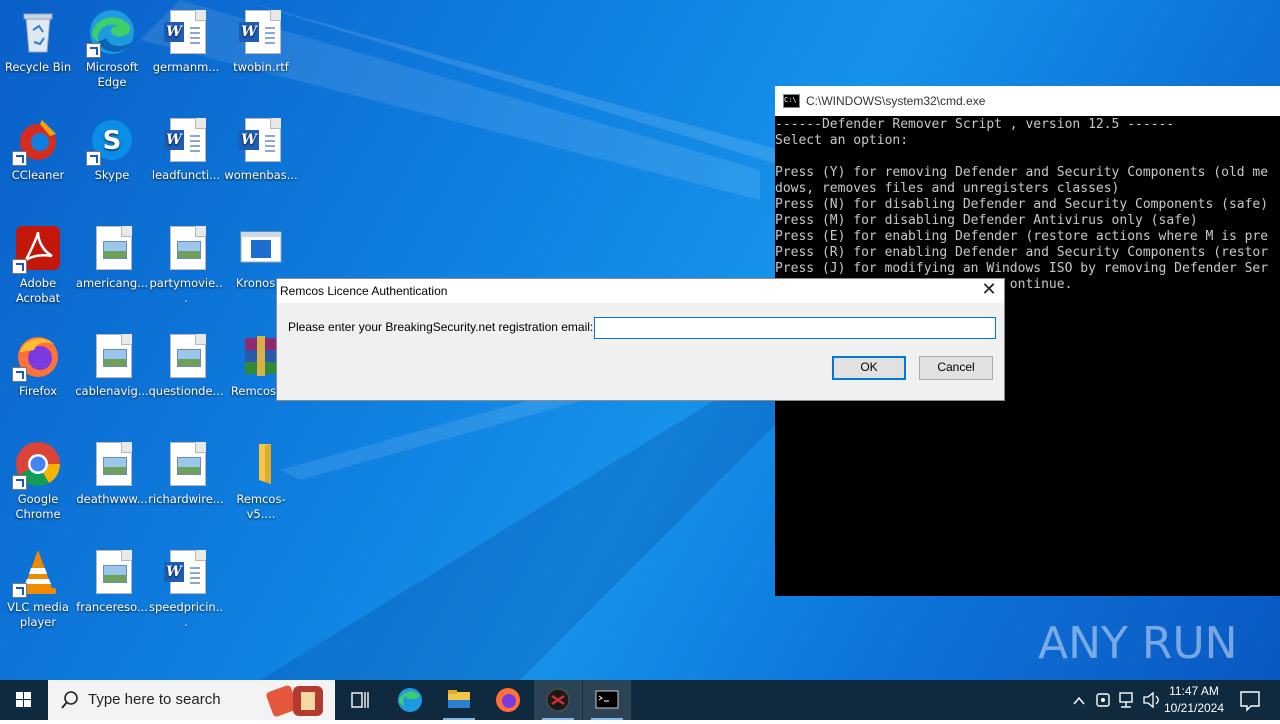 The height and width of the screenshot is (724, 1280). I want to click on taskbar-clock: 11:47 AM 10/21/2024, so click(1194, 700).